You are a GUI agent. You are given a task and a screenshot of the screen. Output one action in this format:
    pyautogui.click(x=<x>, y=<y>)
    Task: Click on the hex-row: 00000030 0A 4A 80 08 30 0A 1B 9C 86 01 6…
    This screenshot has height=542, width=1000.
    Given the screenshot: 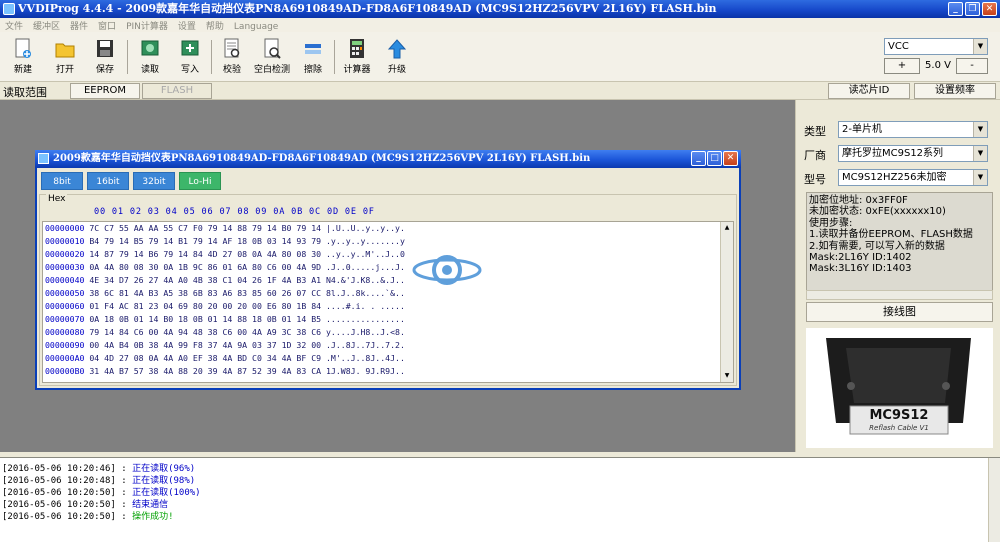 What is the action you would take?
    pyautogui.click(x=225, y=267)
    